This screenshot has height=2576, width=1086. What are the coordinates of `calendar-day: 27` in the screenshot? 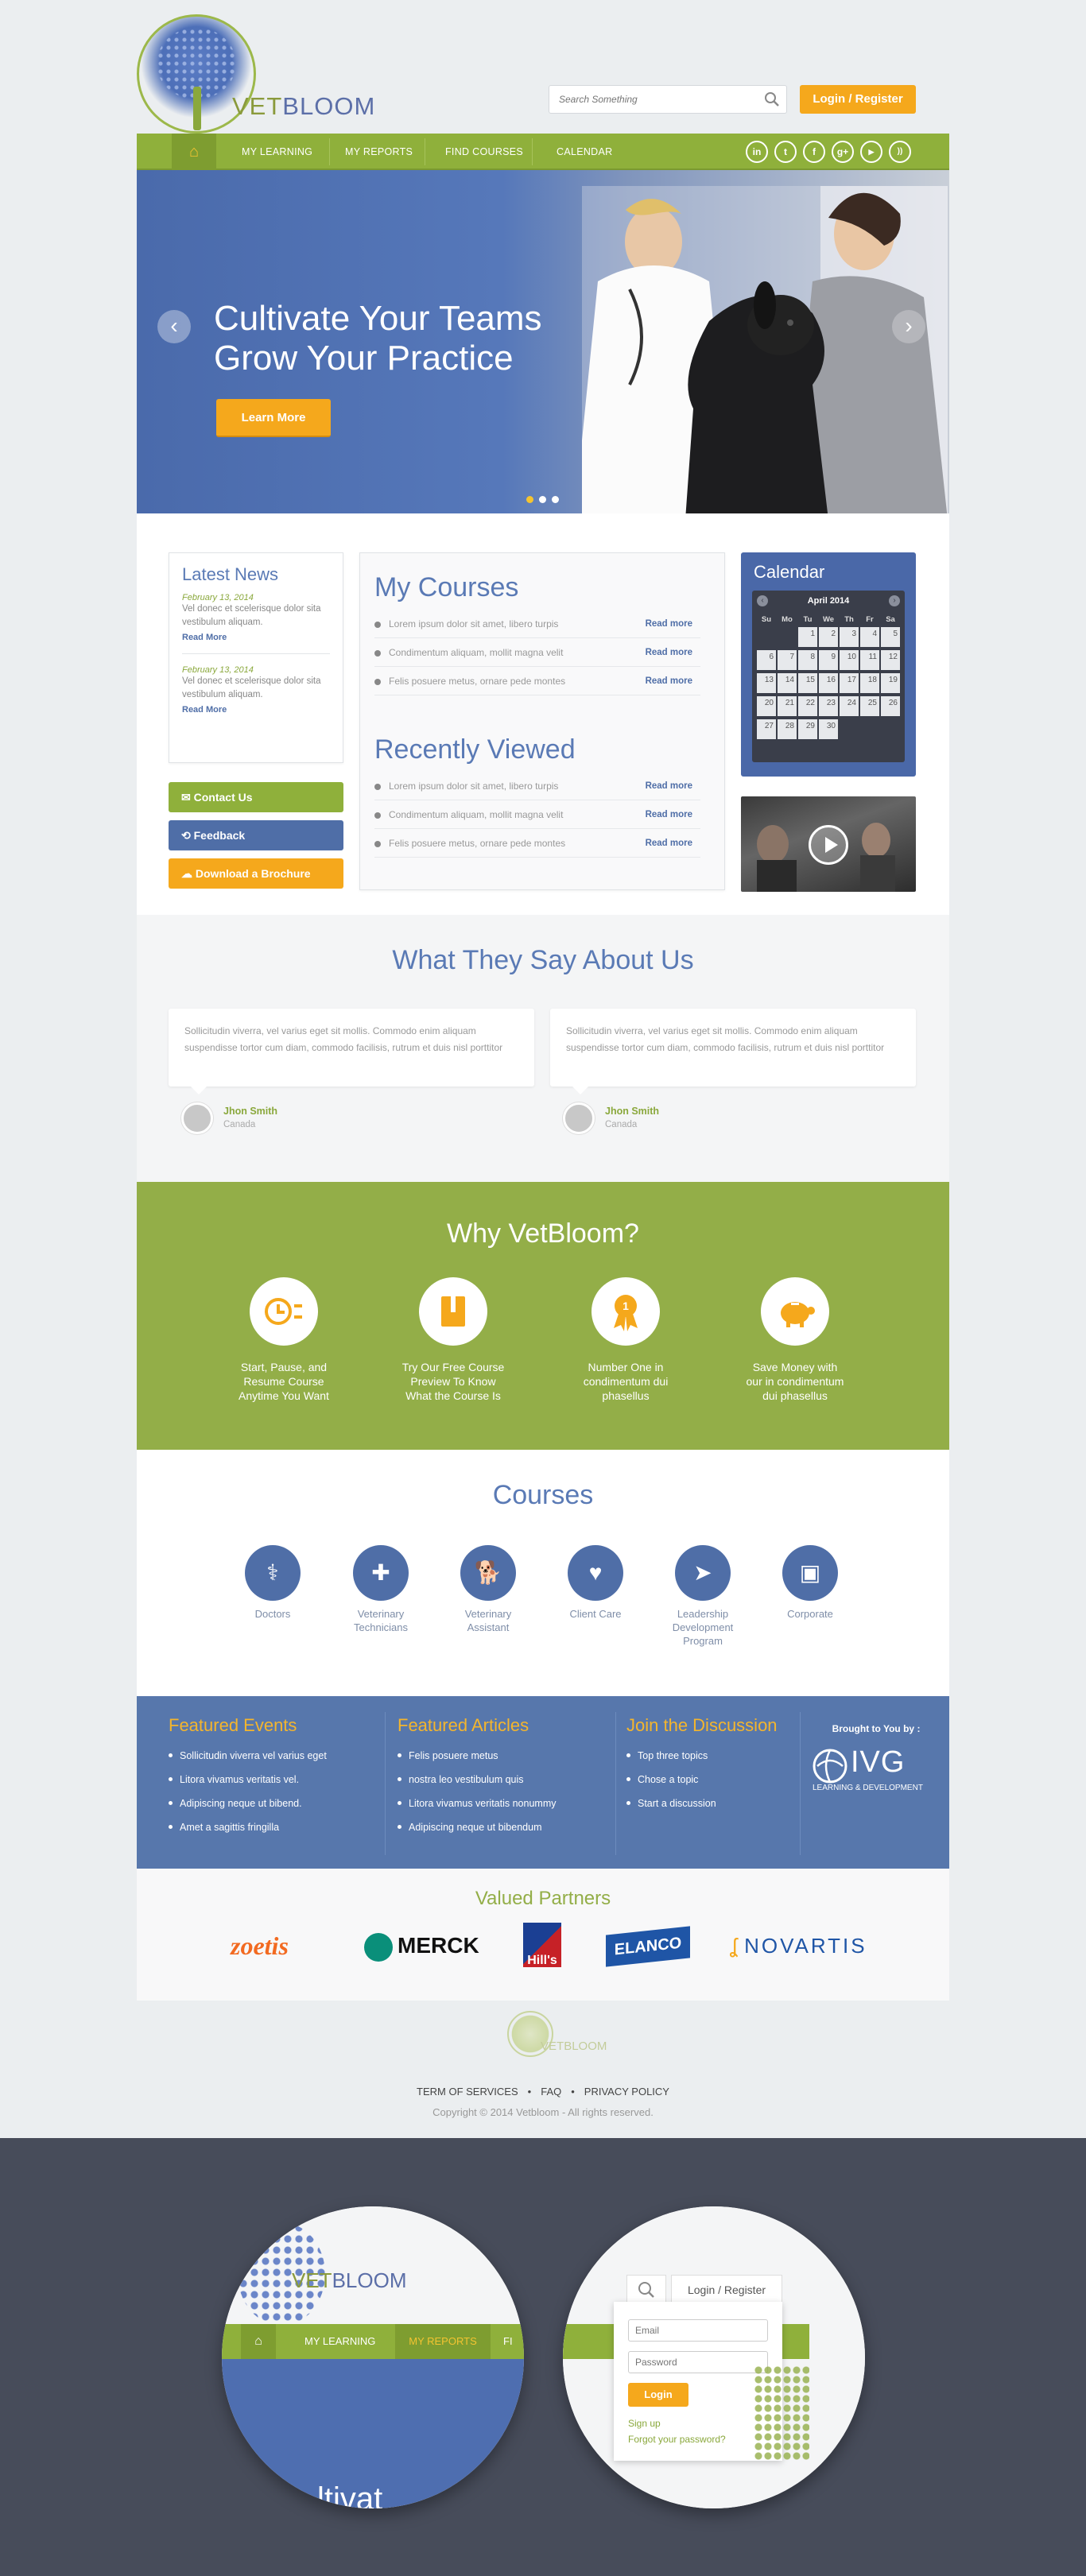 It's located at (766, 729).